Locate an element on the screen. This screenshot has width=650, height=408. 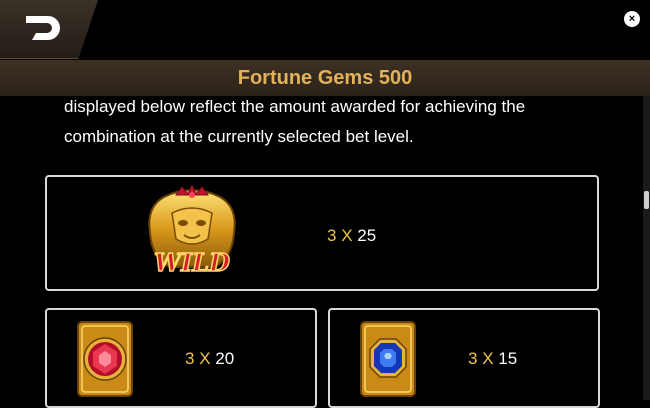
paytable-row-sapphire: 3 X 15 is located at coordinates (464, 358).